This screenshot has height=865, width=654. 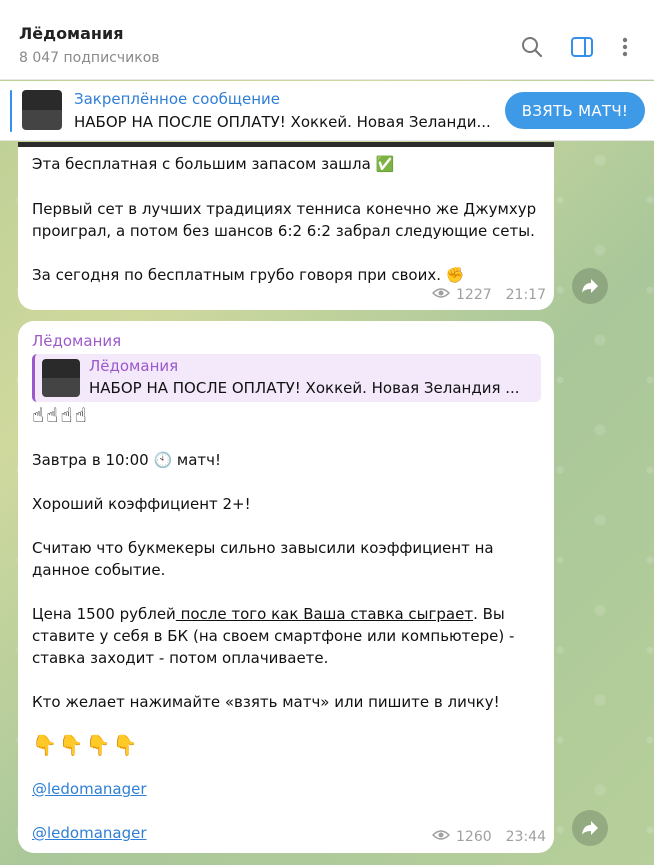 I want to click on pointing-up-emoji-row: ☝☝☝☝, so click(x=60, y=415).